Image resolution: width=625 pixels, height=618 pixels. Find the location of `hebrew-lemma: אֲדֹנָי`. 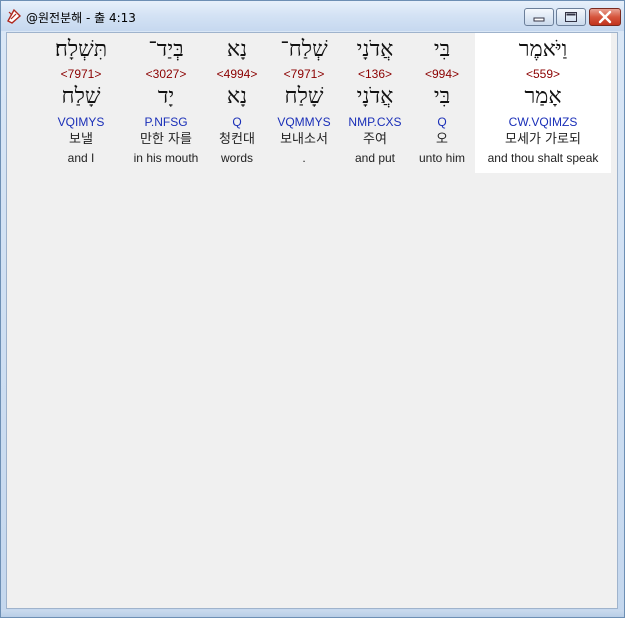

hebrew-lemma: אֲדֹנָי is located at coordinates (375, 96).